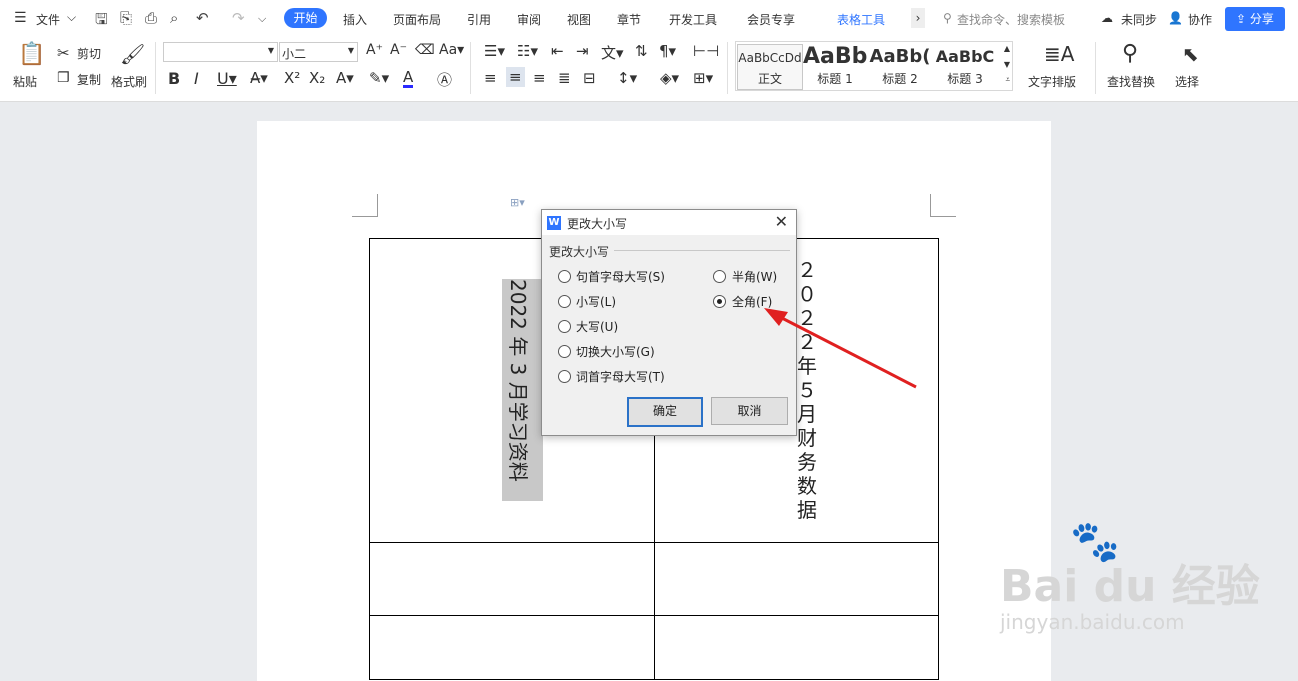 The image size is (1298, 681). What do you see at coordinates (1095, 542) in the screenshot?
I see `paw-icon: 🐾` at bounding box center [1095, 542].